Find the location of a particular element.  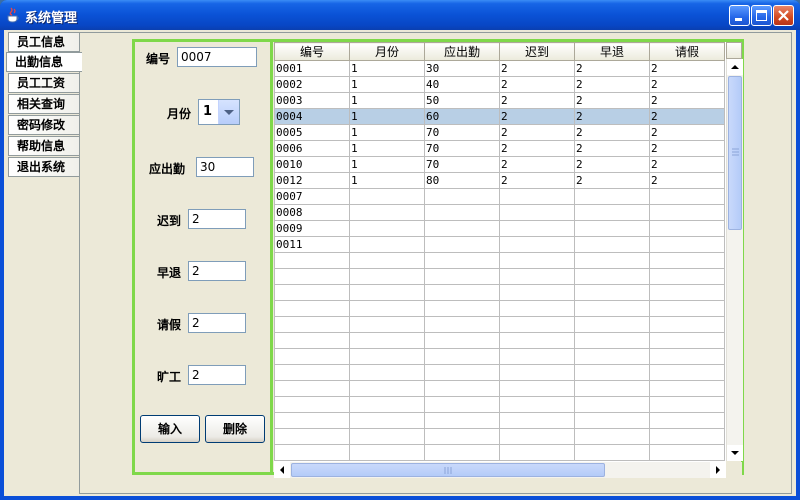

table-row: 0012 1 80 2 2 2 is located at coordinates (499, 180).